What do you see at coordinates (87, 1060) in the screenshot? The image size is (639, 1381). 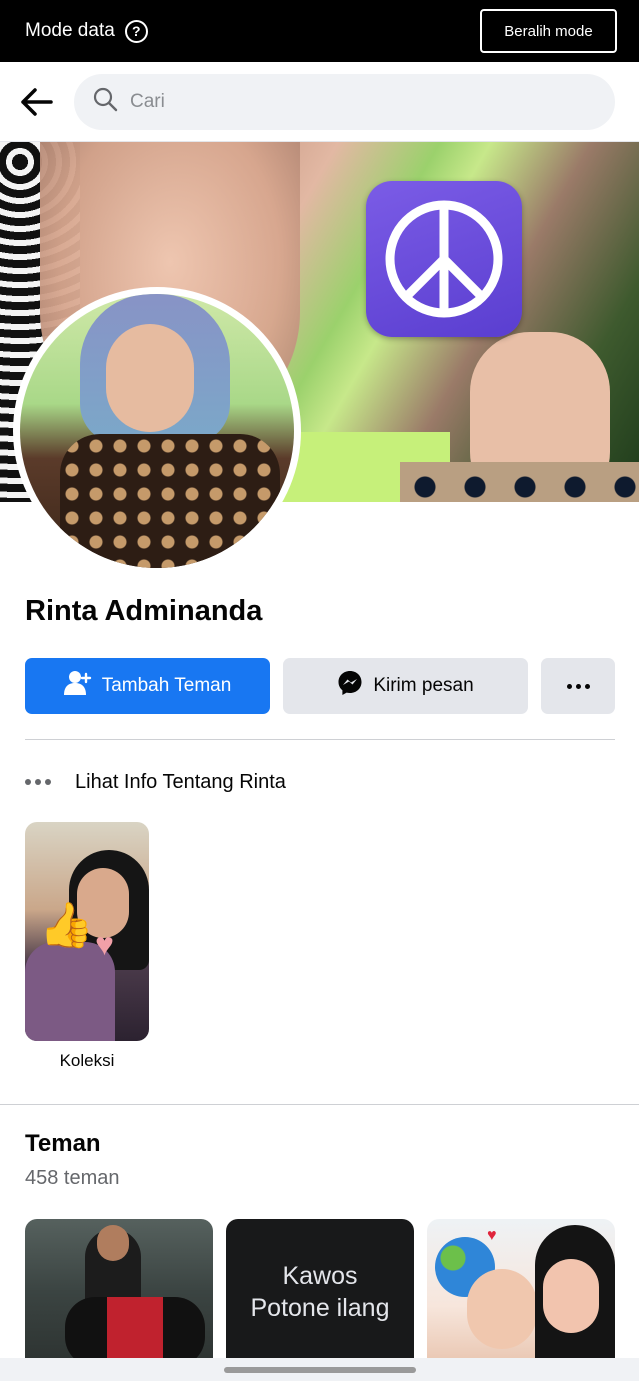 I see `collection-label: Koleksi` at bounding box center [87, 1060].